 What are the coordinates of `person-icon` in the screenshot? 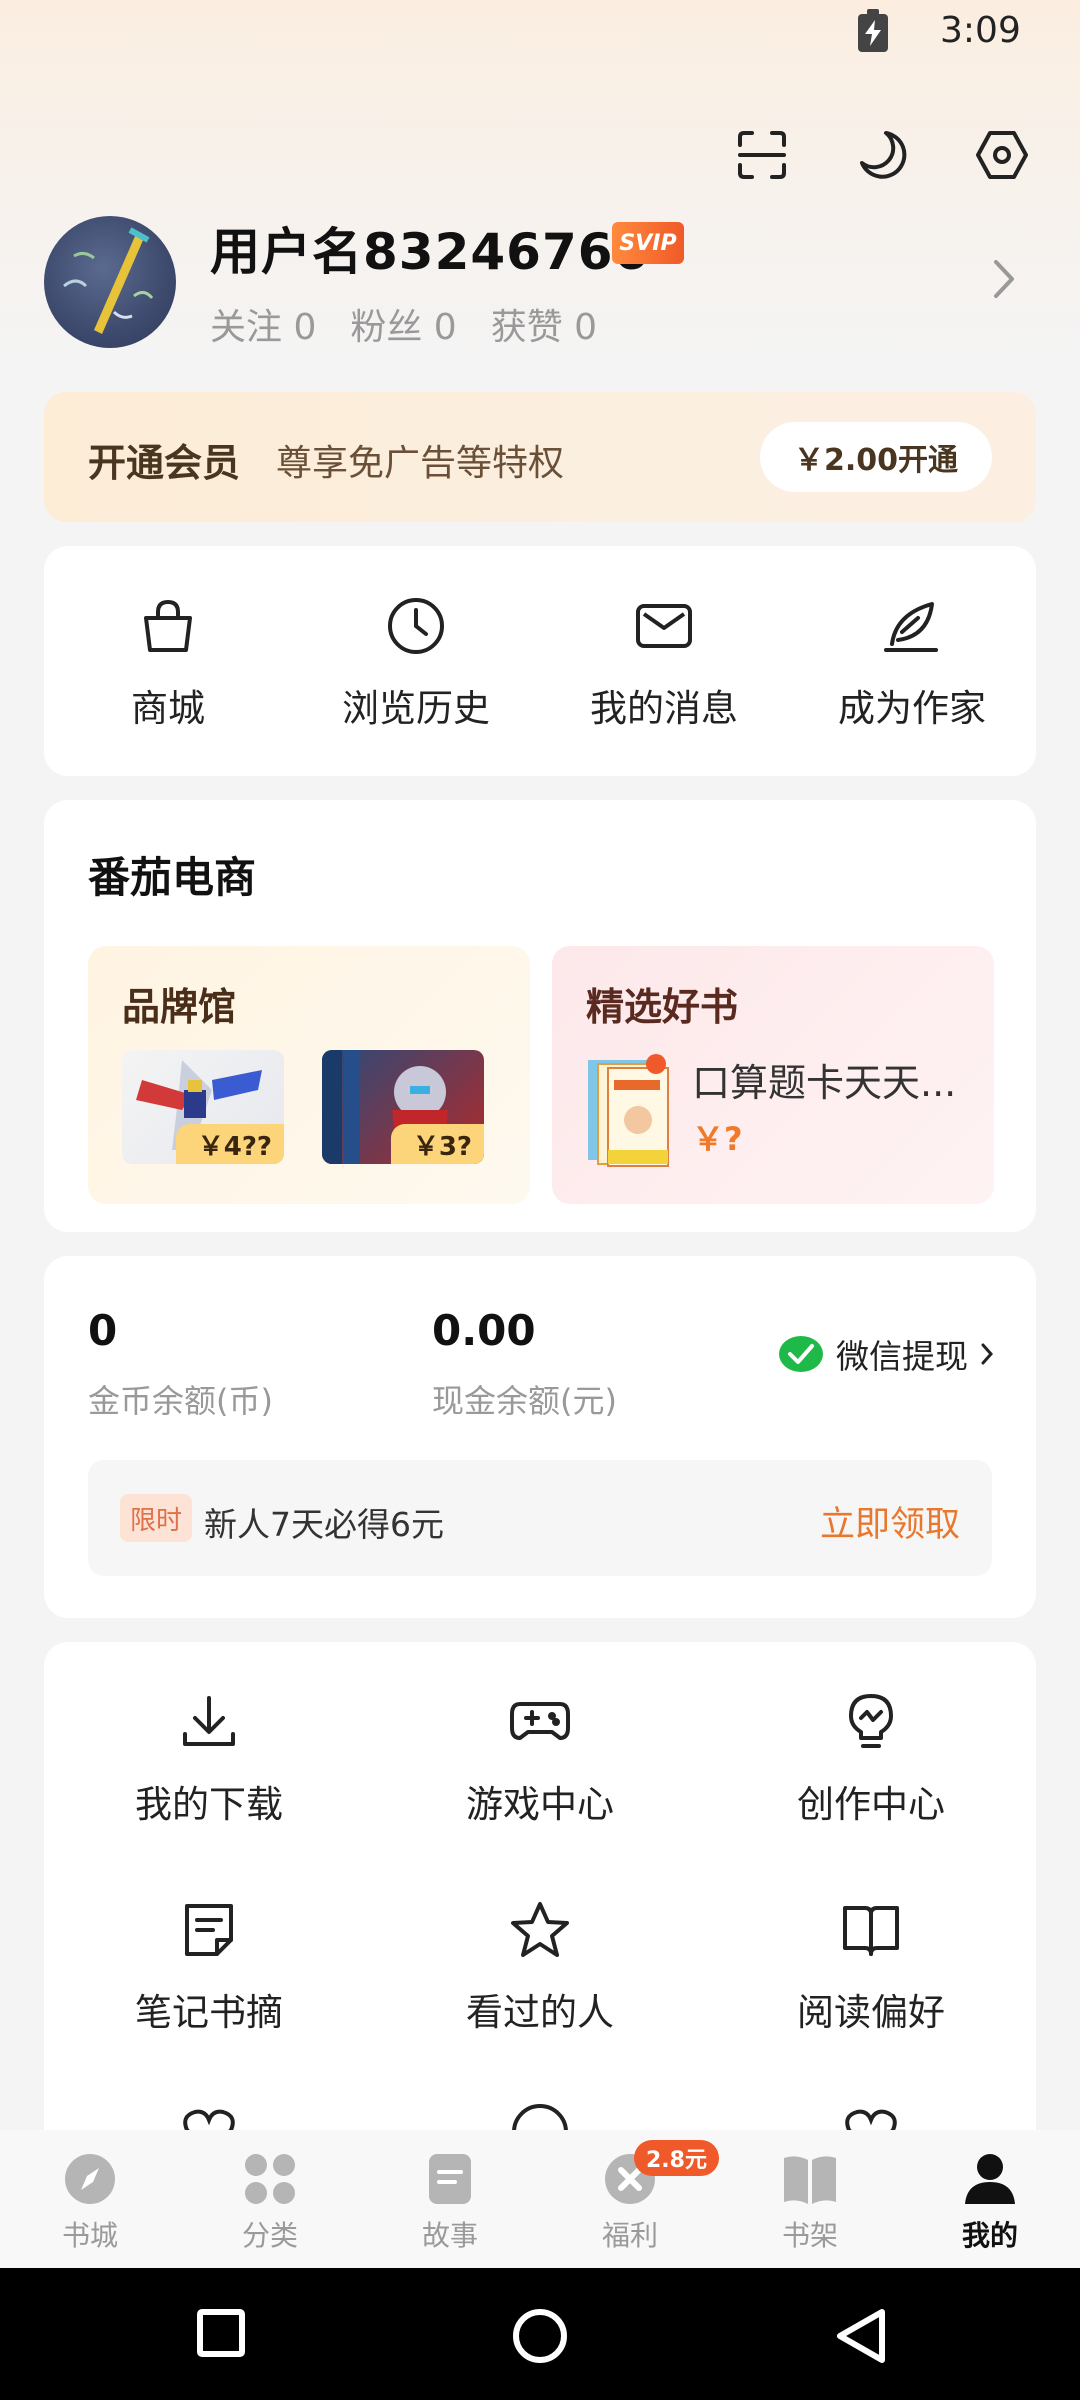 It's located at (990, 2179).